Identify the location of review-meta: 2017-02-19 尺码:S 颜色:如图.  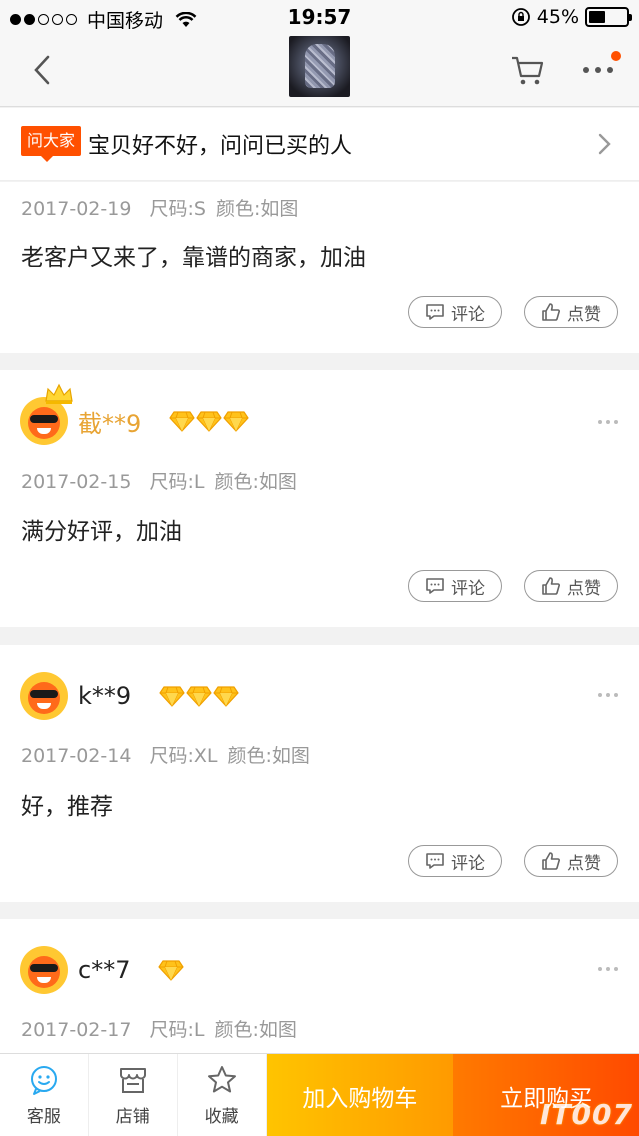
(159, 207).